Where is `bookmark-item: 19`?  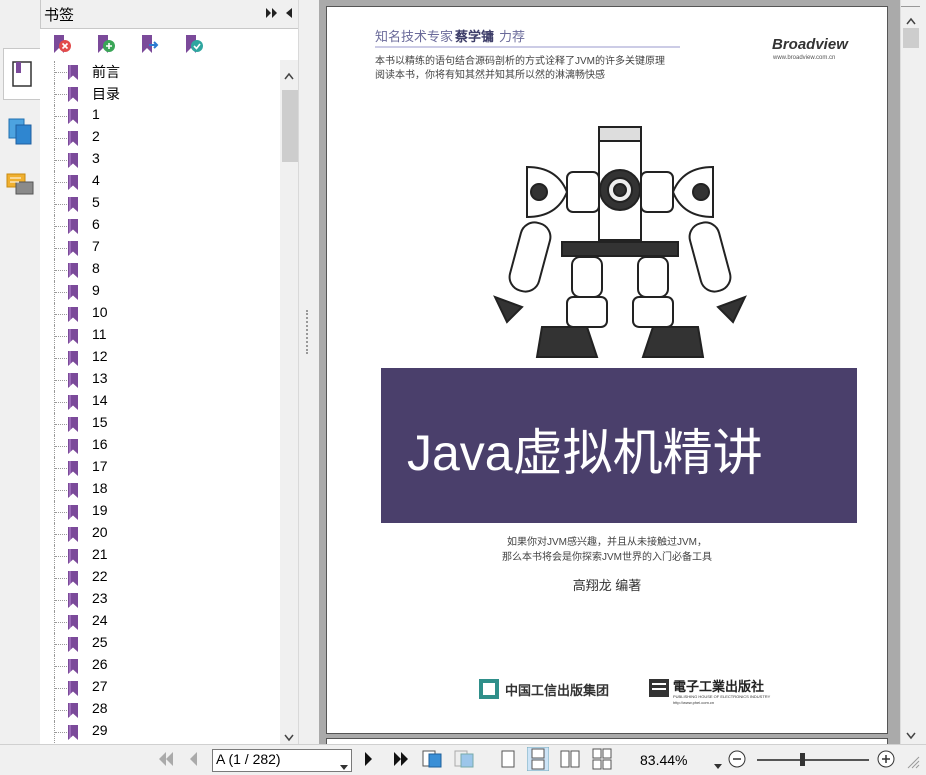
bookmark-item: 19 is located at coordinates (160, 512).